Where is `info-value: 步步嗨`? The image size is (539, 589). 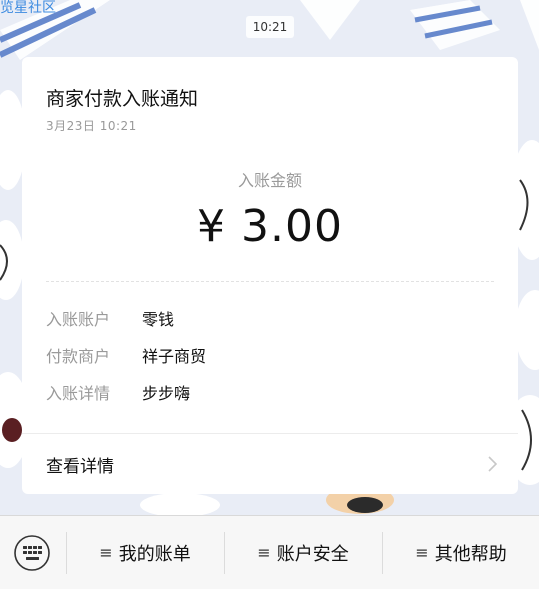
info-value: 步步嗨 is located at coordinates (166, 393).